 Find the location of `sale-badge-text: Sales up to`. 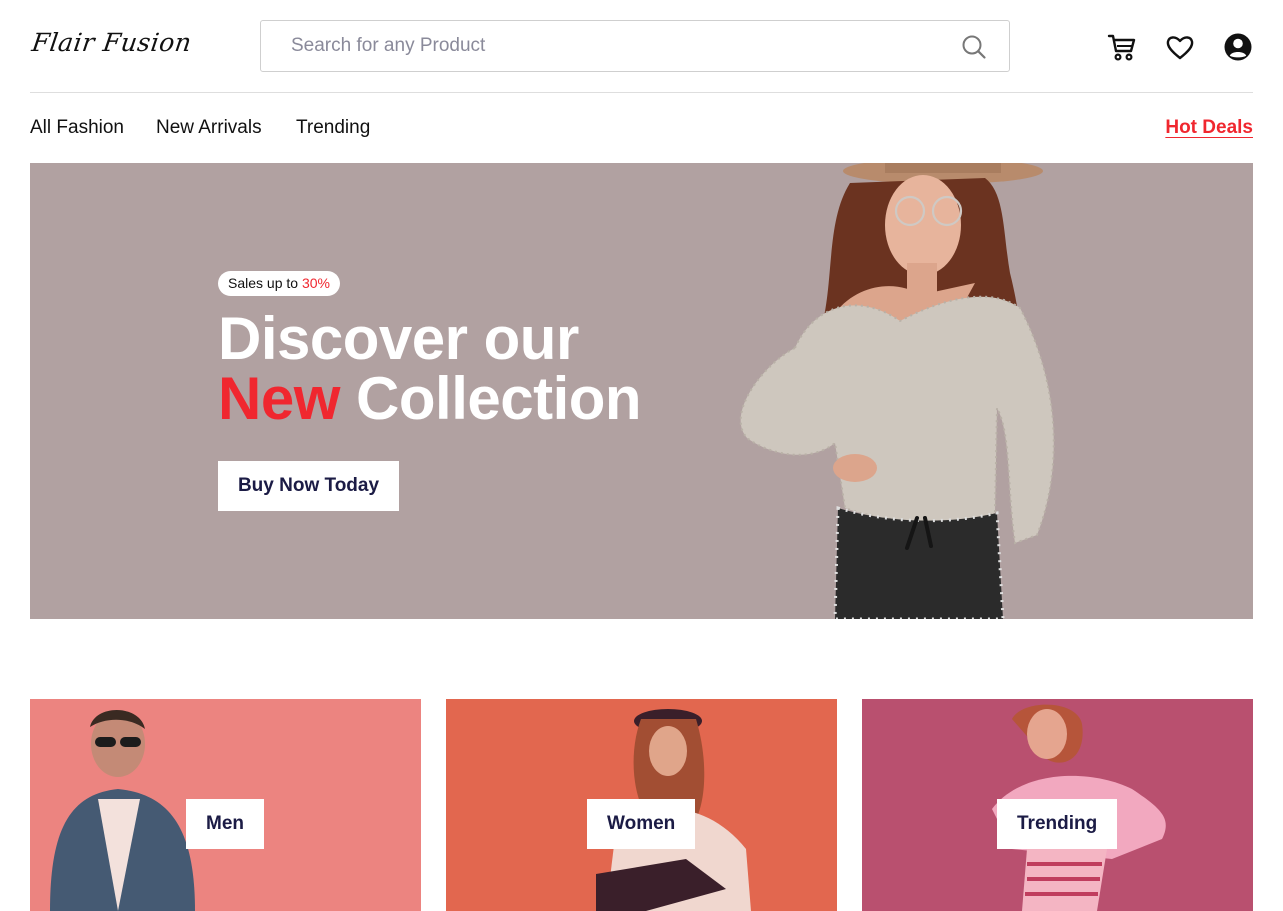

sale-badge-text: Sales up to is located at coordinates (263, 283).